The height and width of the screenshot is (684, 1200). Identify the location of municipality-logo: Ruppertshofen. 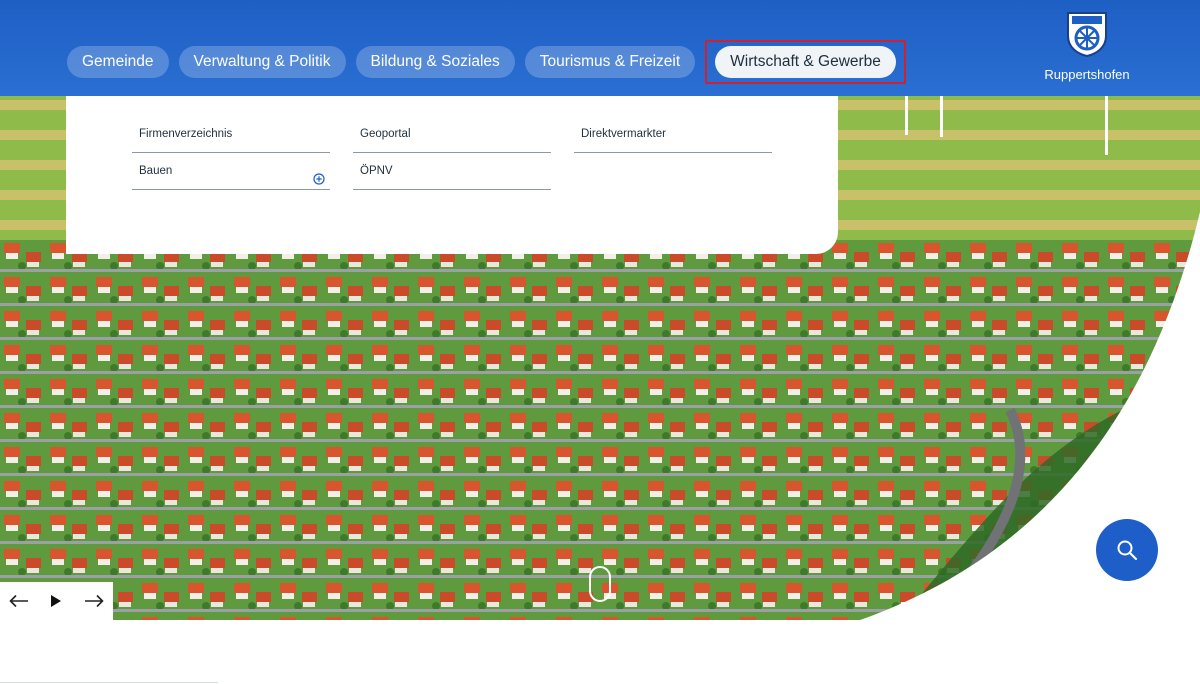
(1087, 46).